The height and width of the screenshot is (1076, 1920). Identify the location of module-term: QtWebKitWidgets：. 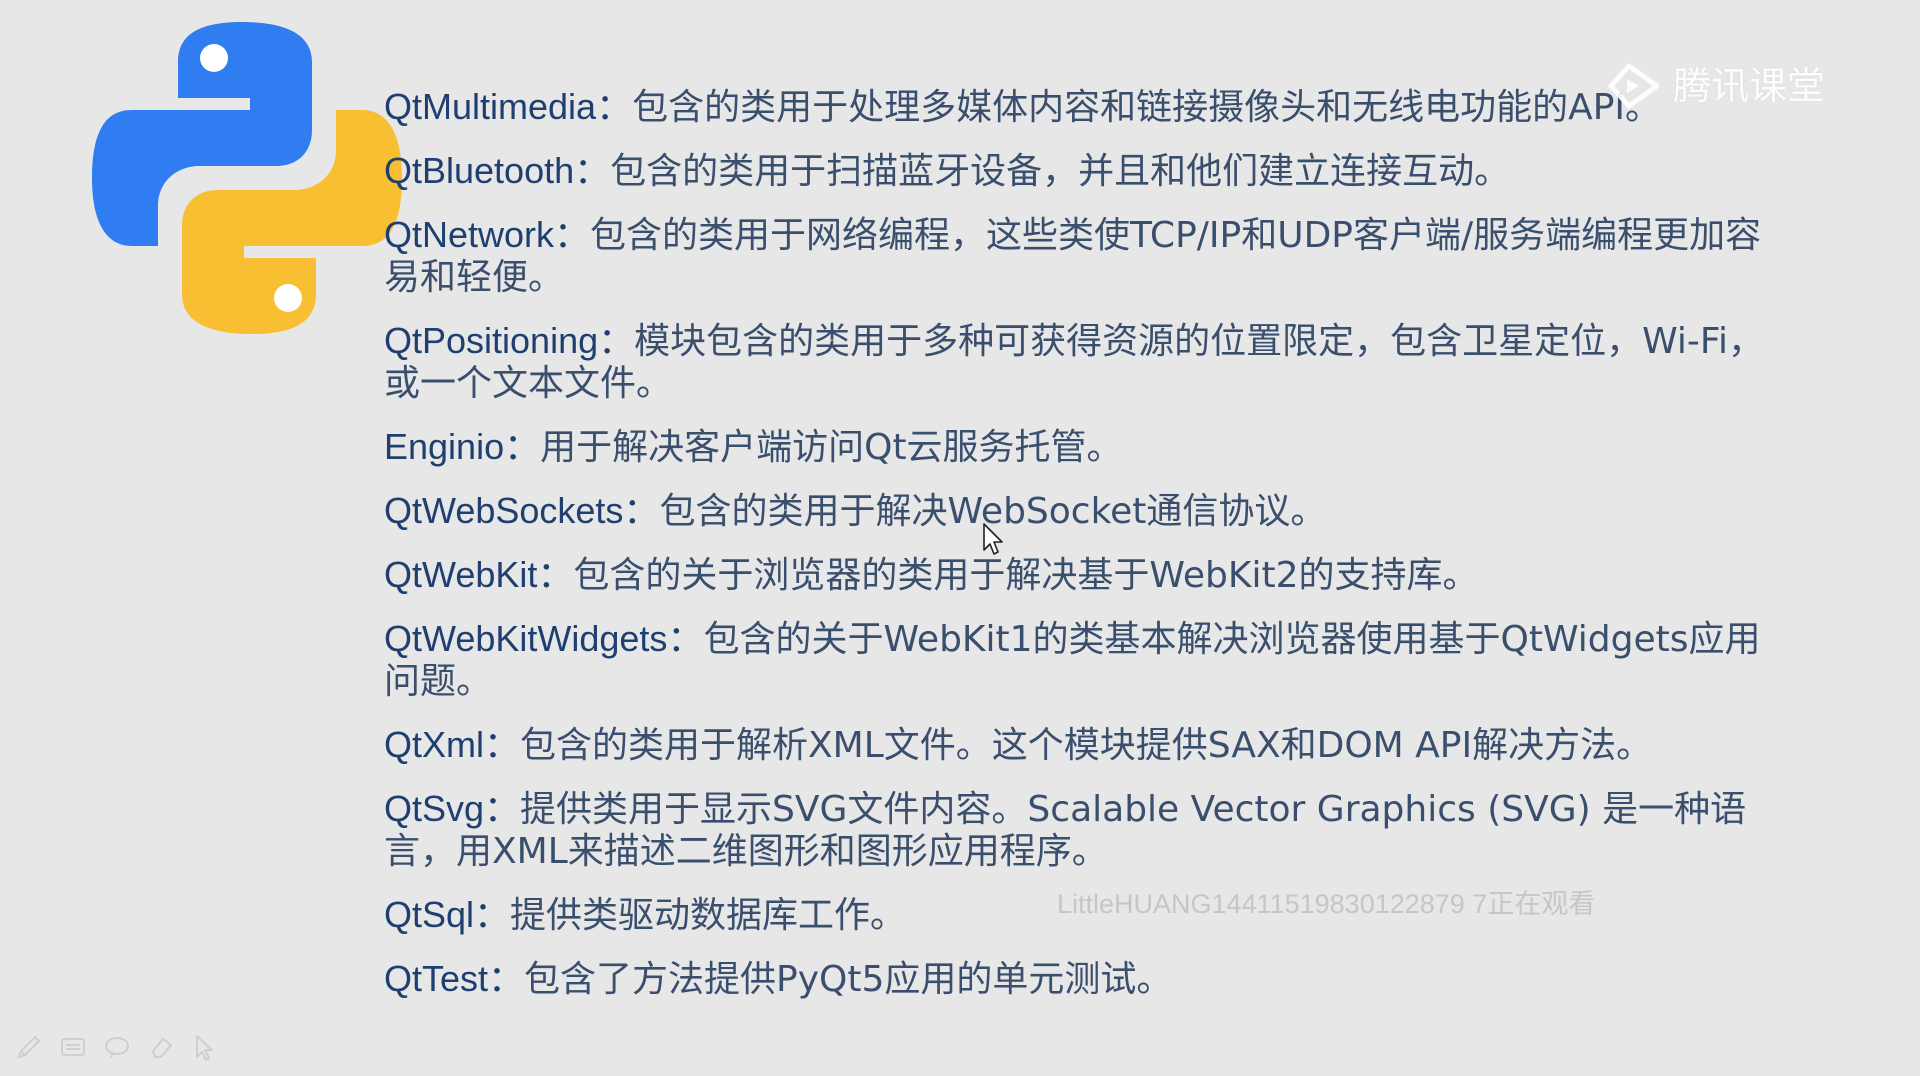
(544, 638).